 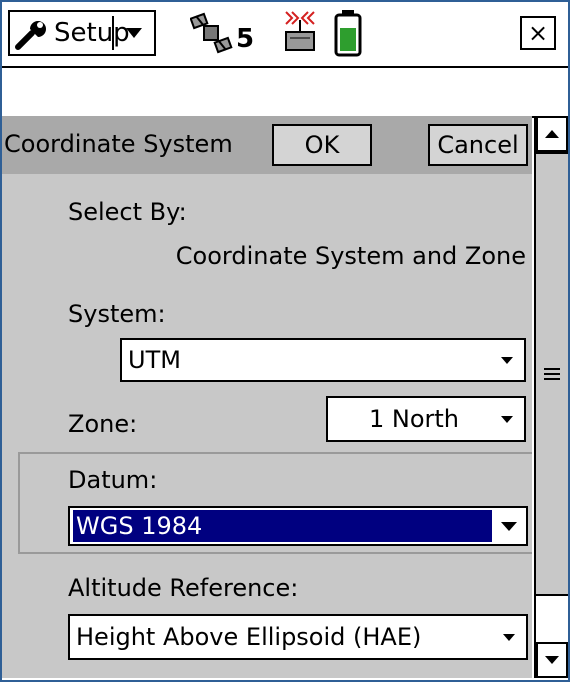 I want to click on altitude-reference-label: Altitude Reference:, so click(x=183, y=588).